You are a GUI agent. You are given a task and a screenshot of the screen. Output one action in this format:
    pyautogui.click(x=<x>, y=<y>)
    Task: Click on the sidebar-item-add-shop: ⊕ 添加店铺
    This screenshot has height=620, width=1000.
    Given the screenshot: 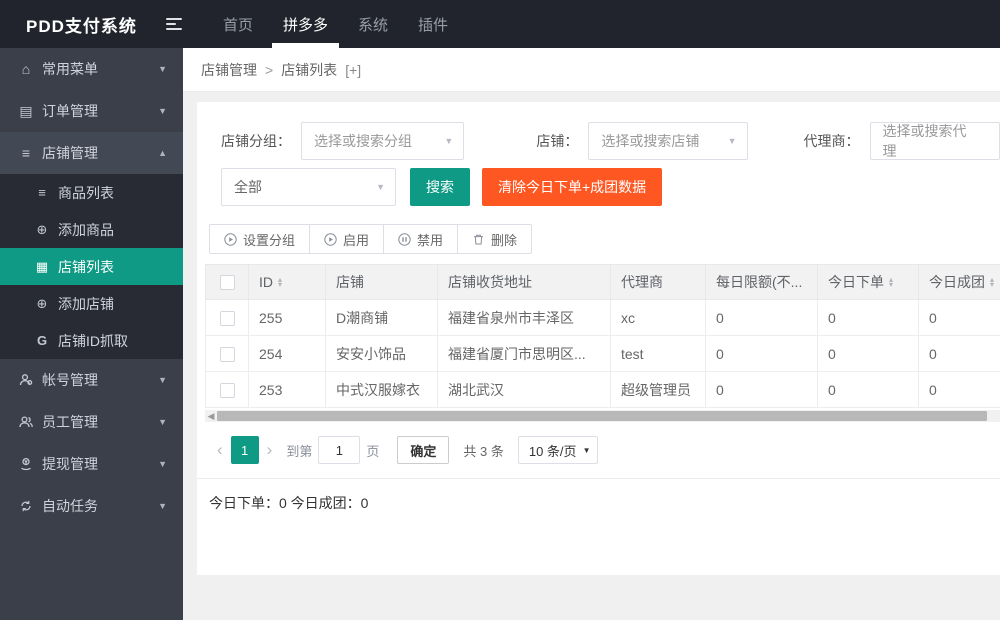 What is the action you would take?
    pyautogui.click(x=91, y=303)
    